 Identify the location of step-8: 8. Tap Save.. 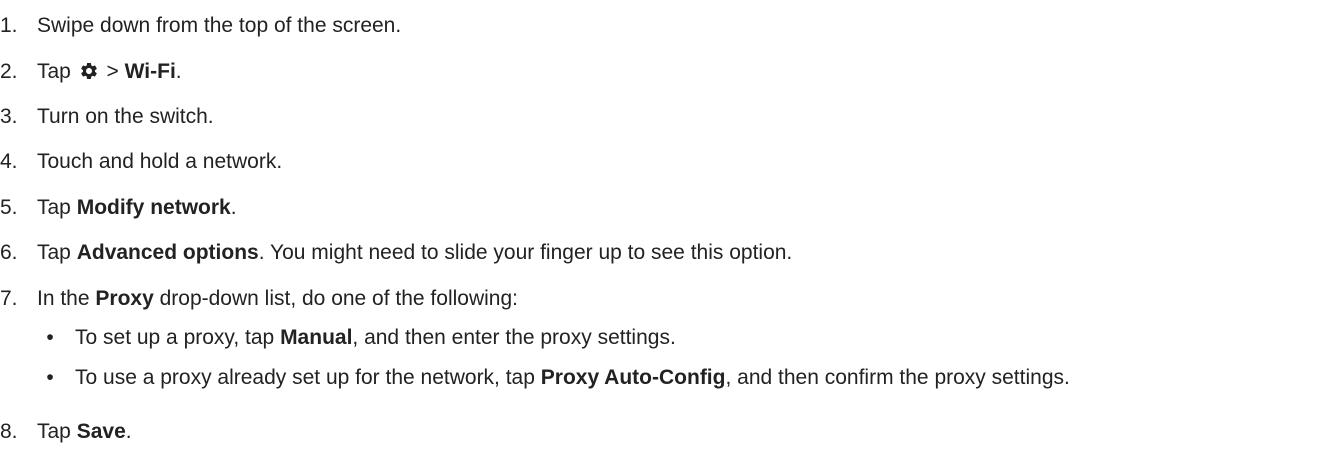
(663, 432).